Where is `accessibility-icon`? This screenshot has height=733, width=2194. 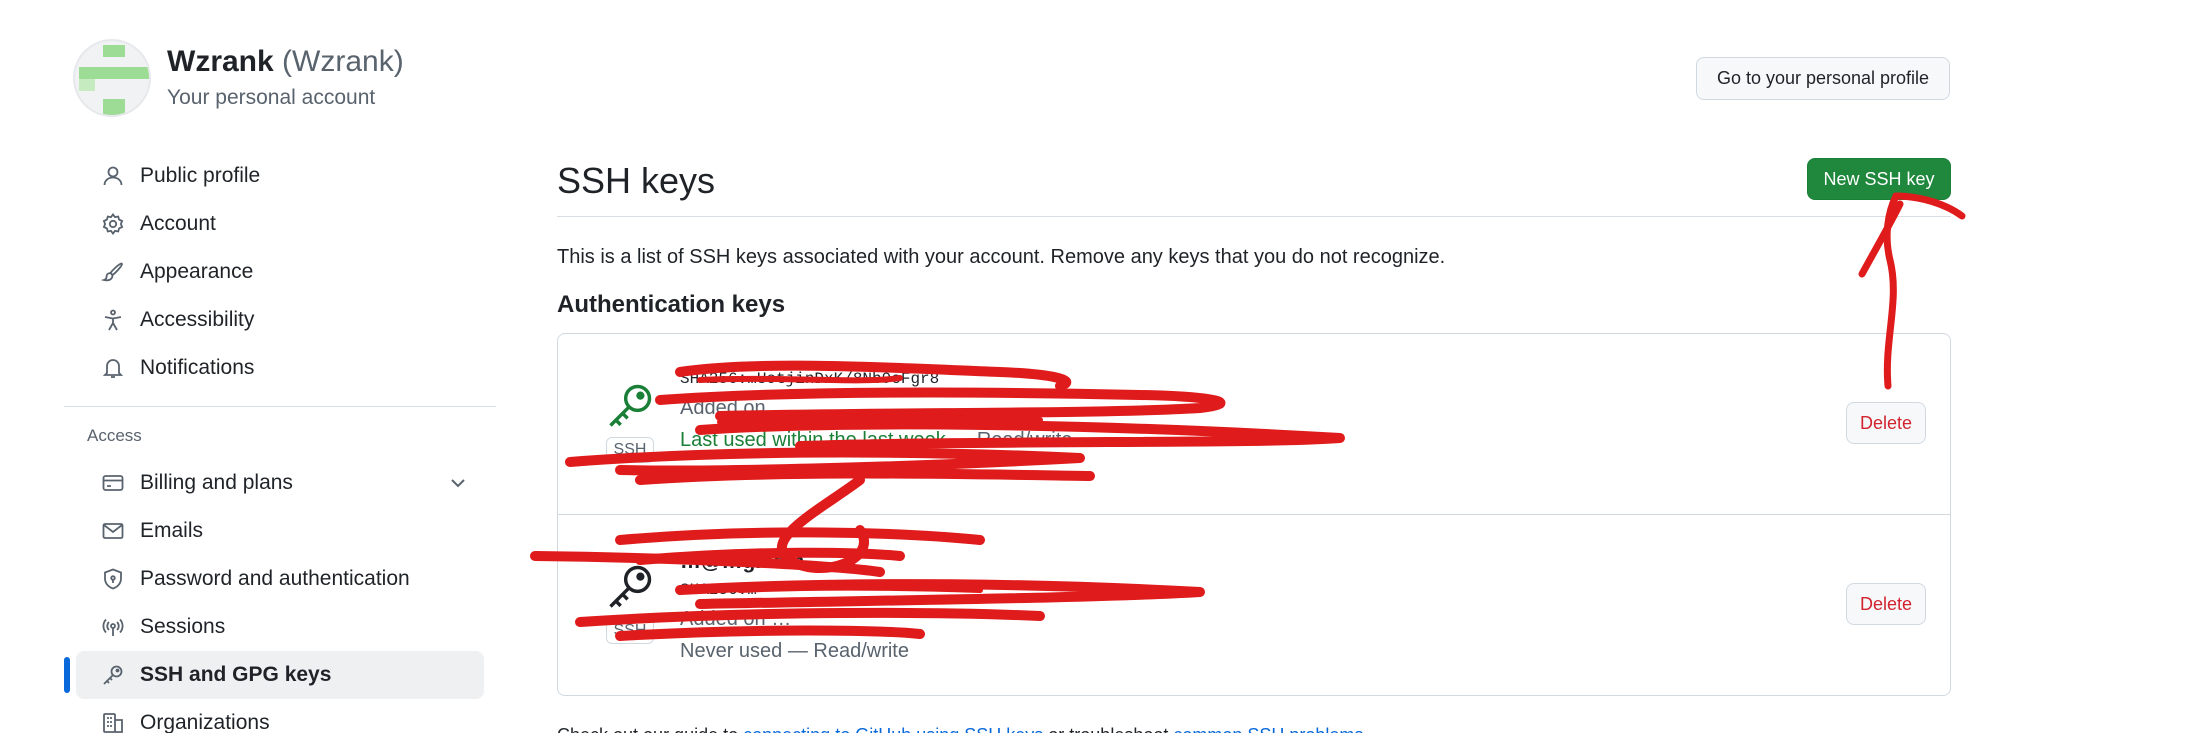 accessibility-icon is located at coordinates (113, 320).